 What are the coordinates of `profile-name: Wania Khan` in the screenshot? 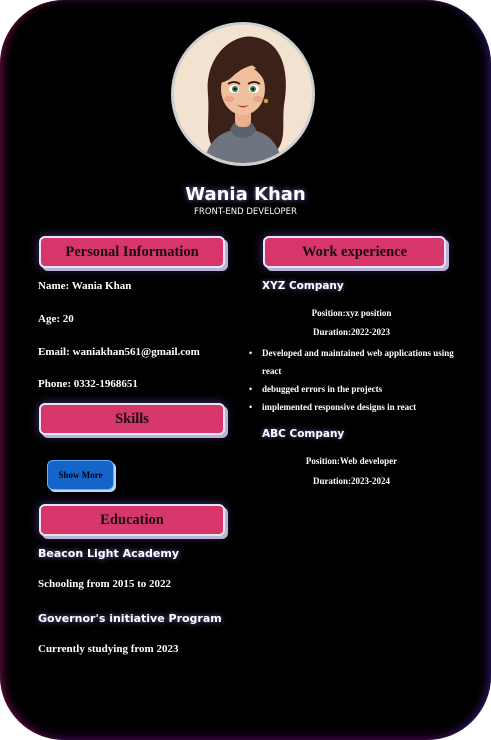 It's located at (245, 194).